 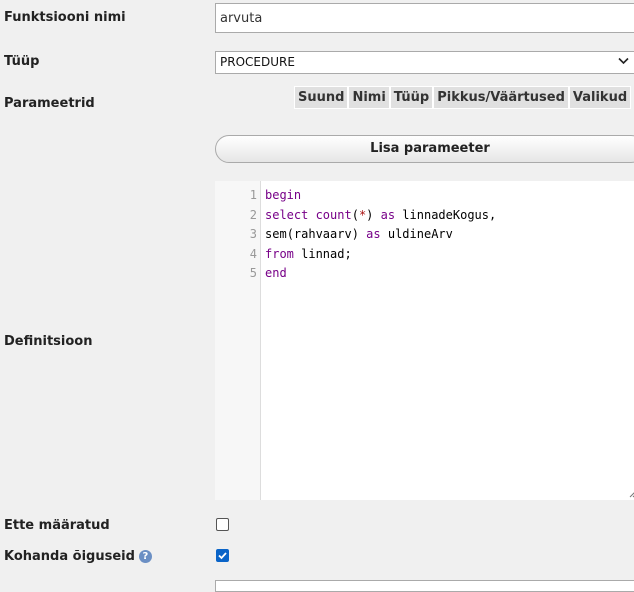 What do you see at coordinates (321, 97) in the screenshot?
I see `param-col-direction: Suund` at bounding box center [321, 97].